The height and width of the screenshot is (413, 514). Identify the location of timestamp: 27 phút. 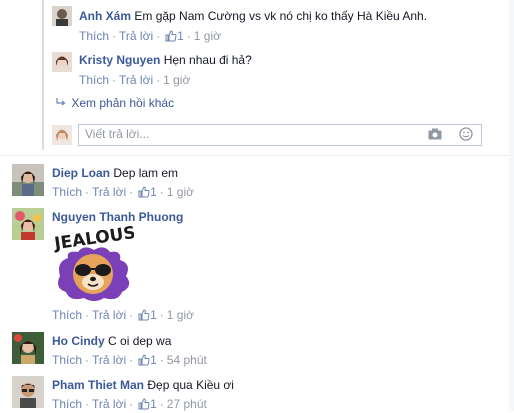
(187, 404).